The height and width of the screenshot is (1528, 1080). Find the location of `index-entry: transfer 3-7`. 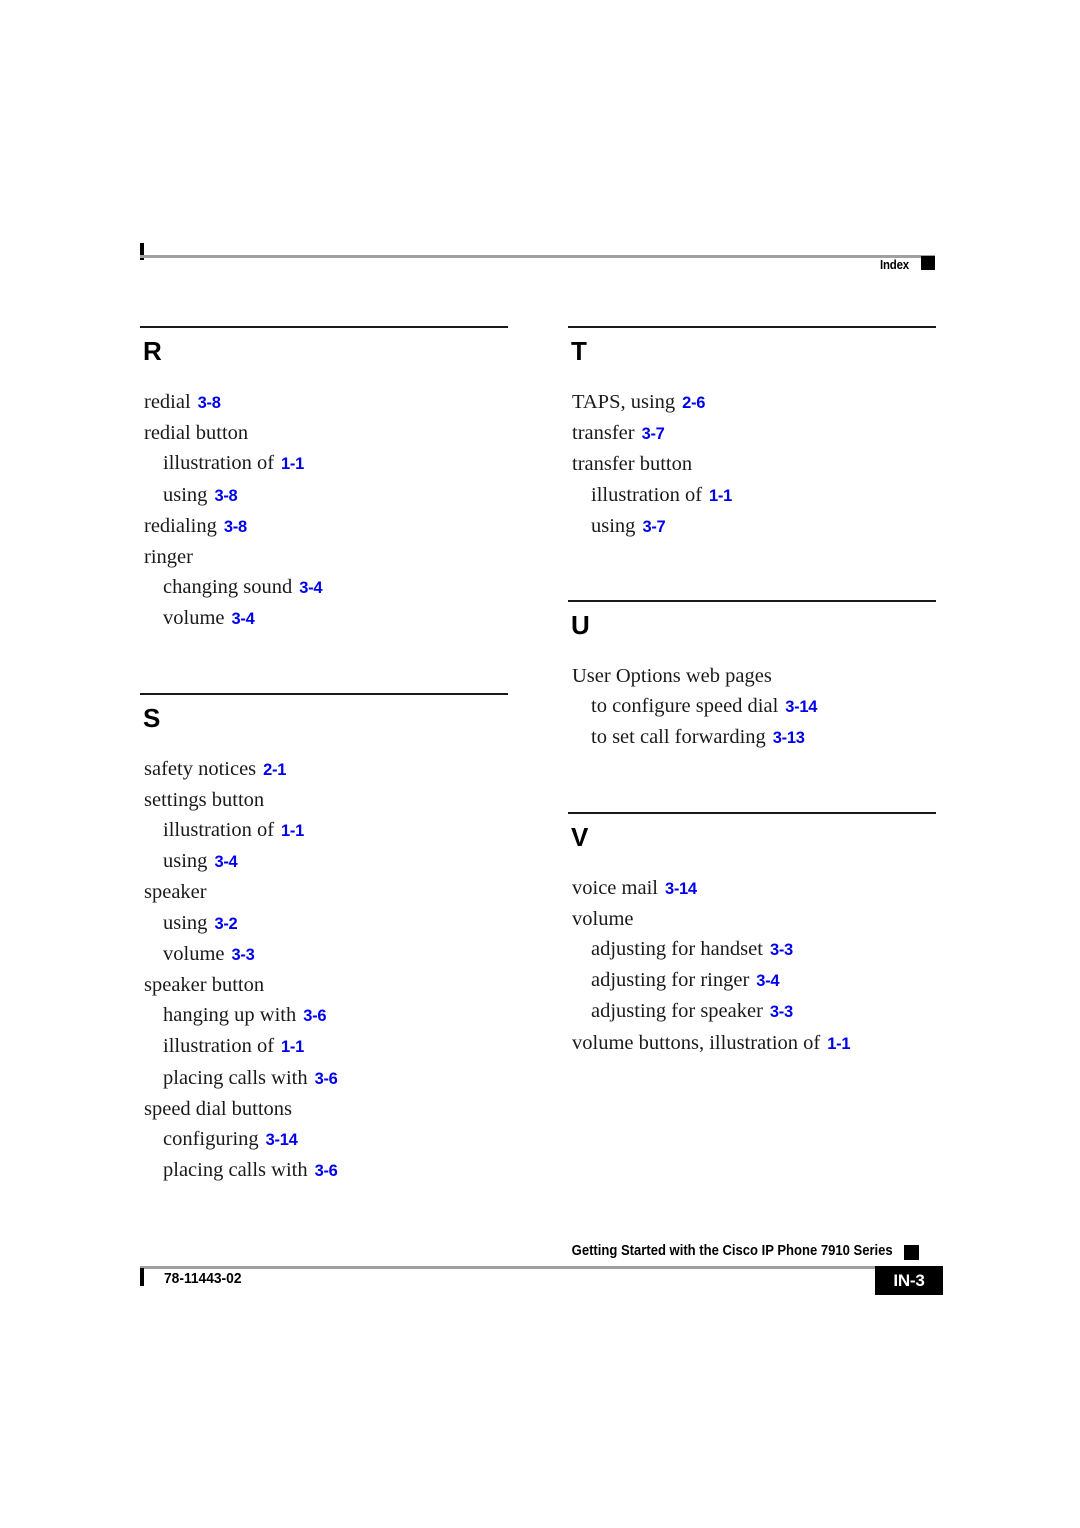

index-entry: transfer 3-7 is located at coordinates (754, 433).